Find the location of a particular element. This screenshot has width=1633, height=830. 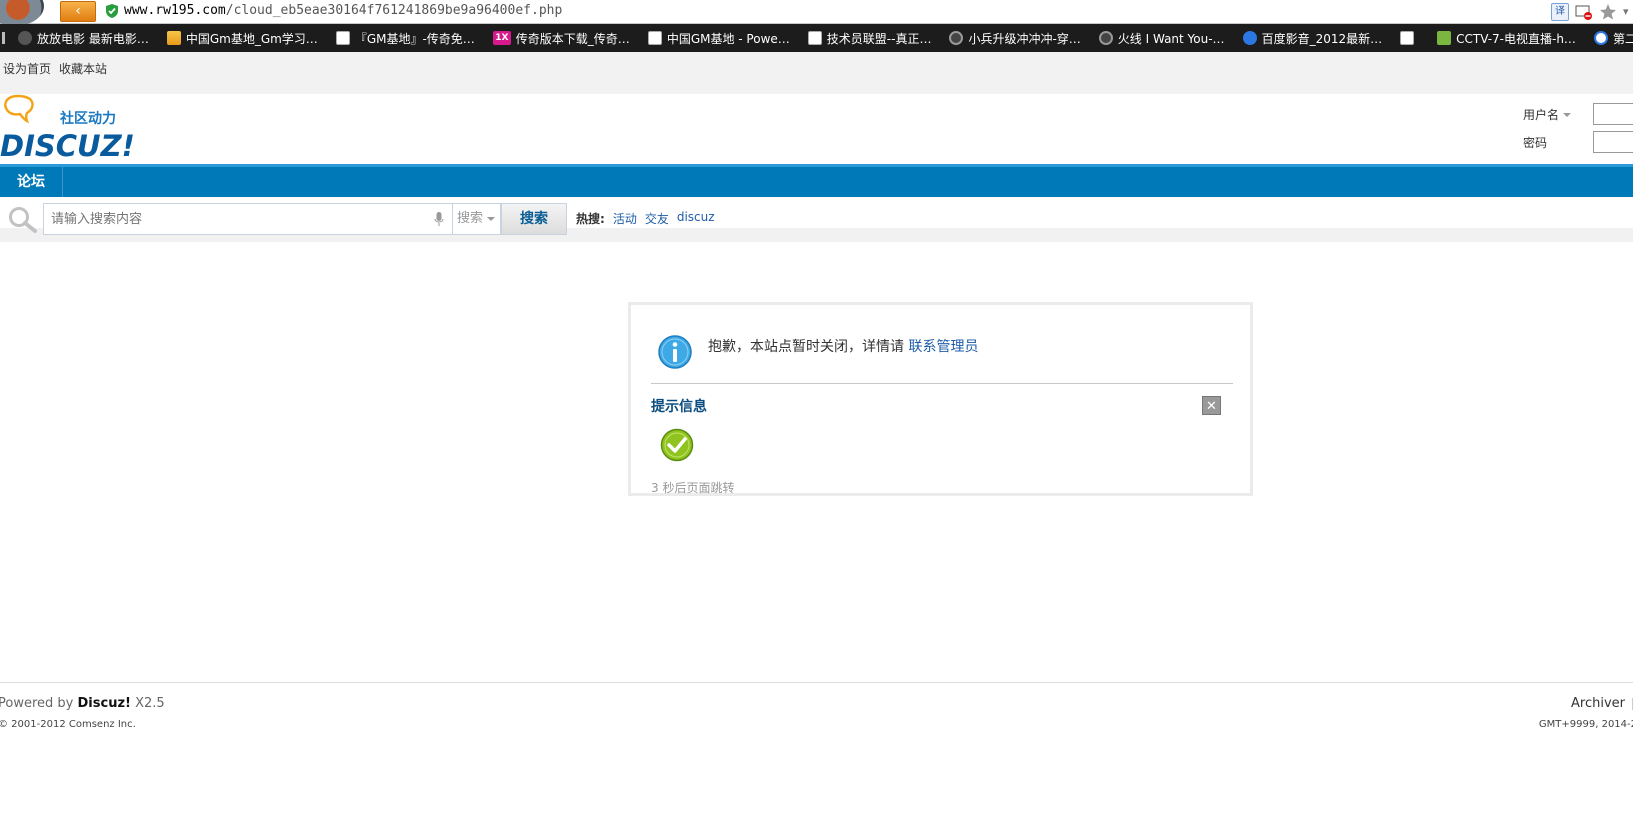

hot-link: 活动 is located at coordinates (625, 218).